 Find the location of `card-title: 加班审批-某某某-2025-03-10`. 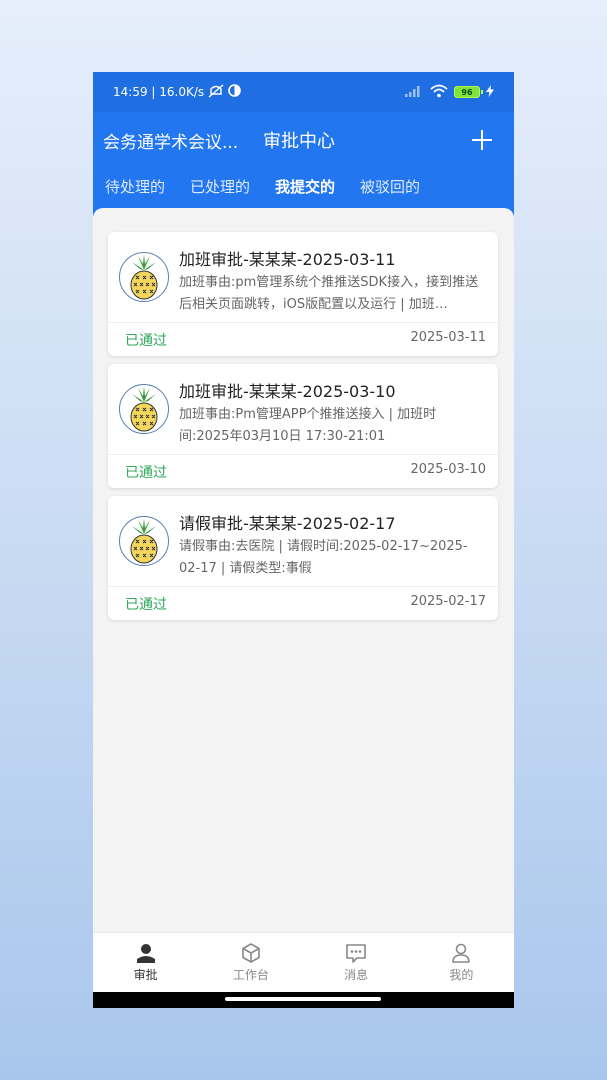

card-title: 加班审批-某某某-2025-03-10 is located at coordinates (287, 391).